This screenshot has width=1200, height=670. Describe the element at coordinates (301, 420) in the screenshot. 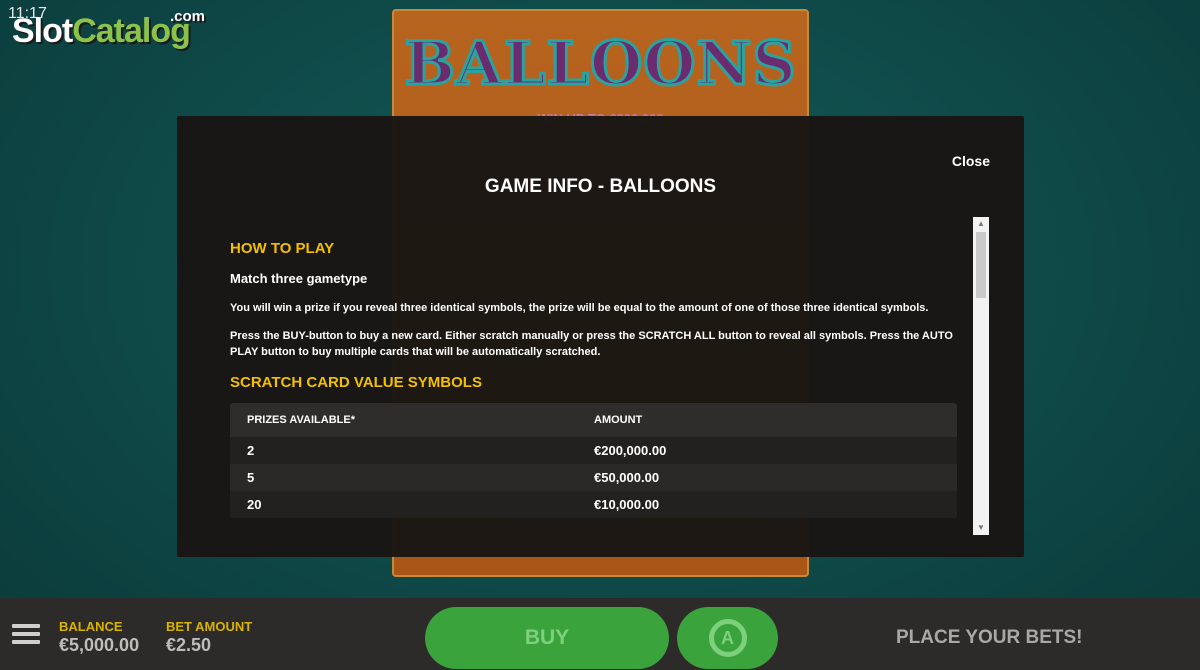

I see `column-header-prizes: PRIZES AVAILABLE*` at that location.